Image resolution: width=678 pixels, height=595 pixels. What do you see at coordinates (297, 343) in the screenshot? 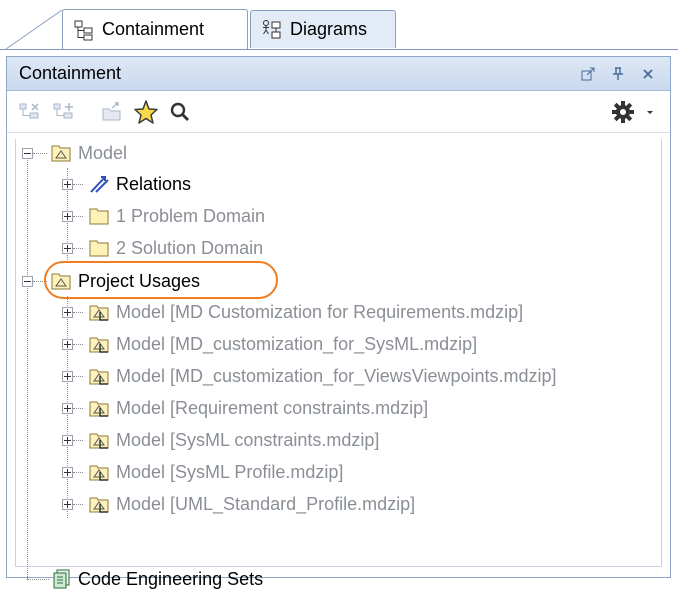
I see `tree-item-label: Model [MD_customization_for_SysML.mdzip]` at bounding box center [297, 343].